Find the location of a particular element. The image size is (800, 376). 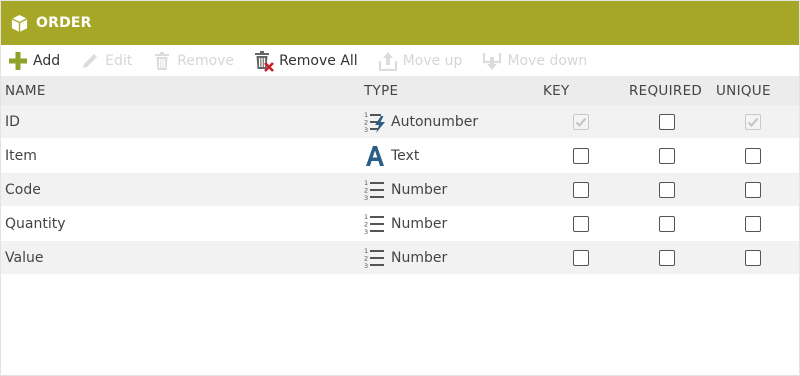

field-name: Code is located at coordinates (23, 189).